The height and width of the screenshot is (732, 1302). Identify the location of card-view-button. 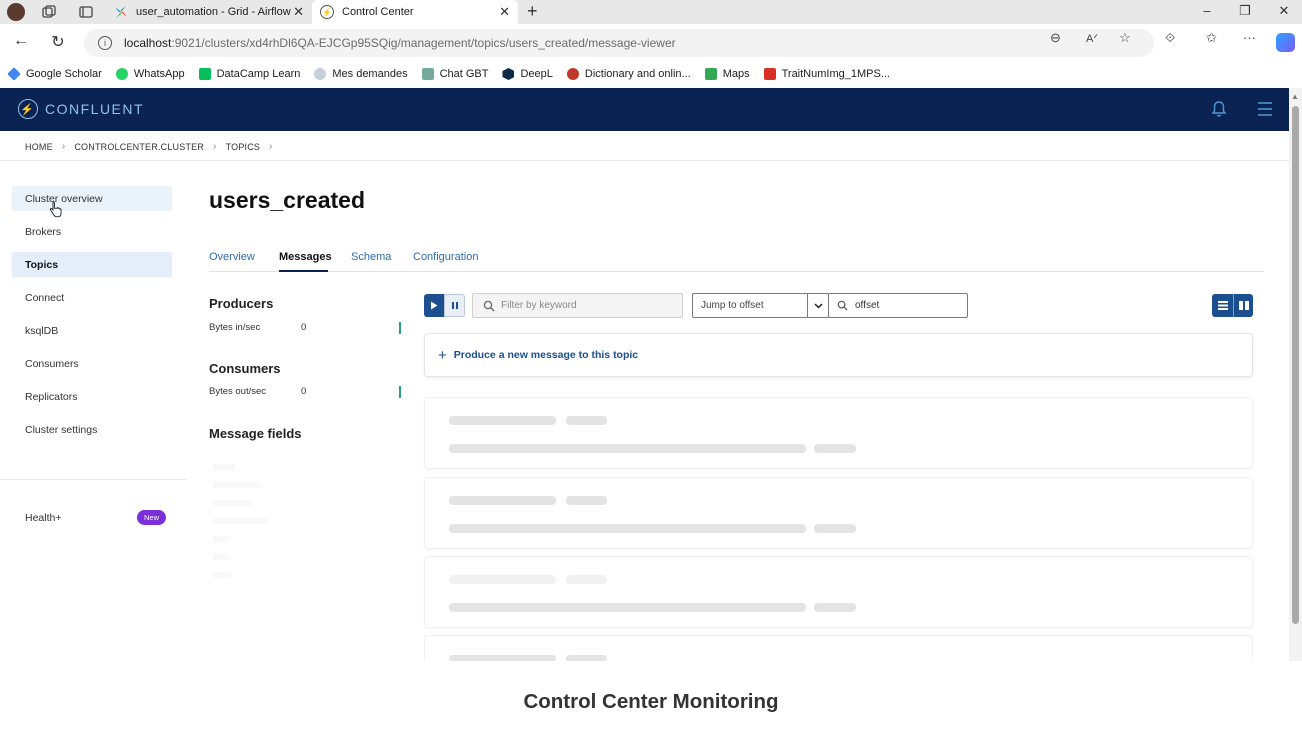
(1243, 305).